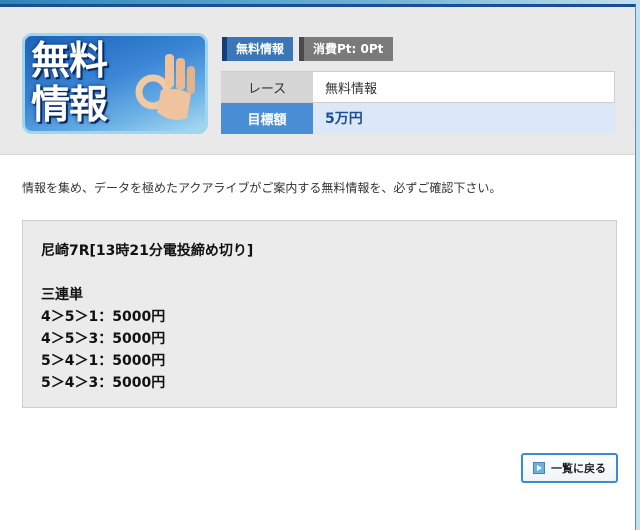  Describe the element at coordinates (103, 339) in the screenshot. I see `tip-pick-2: 4＞5＞3：5000円` at that location.